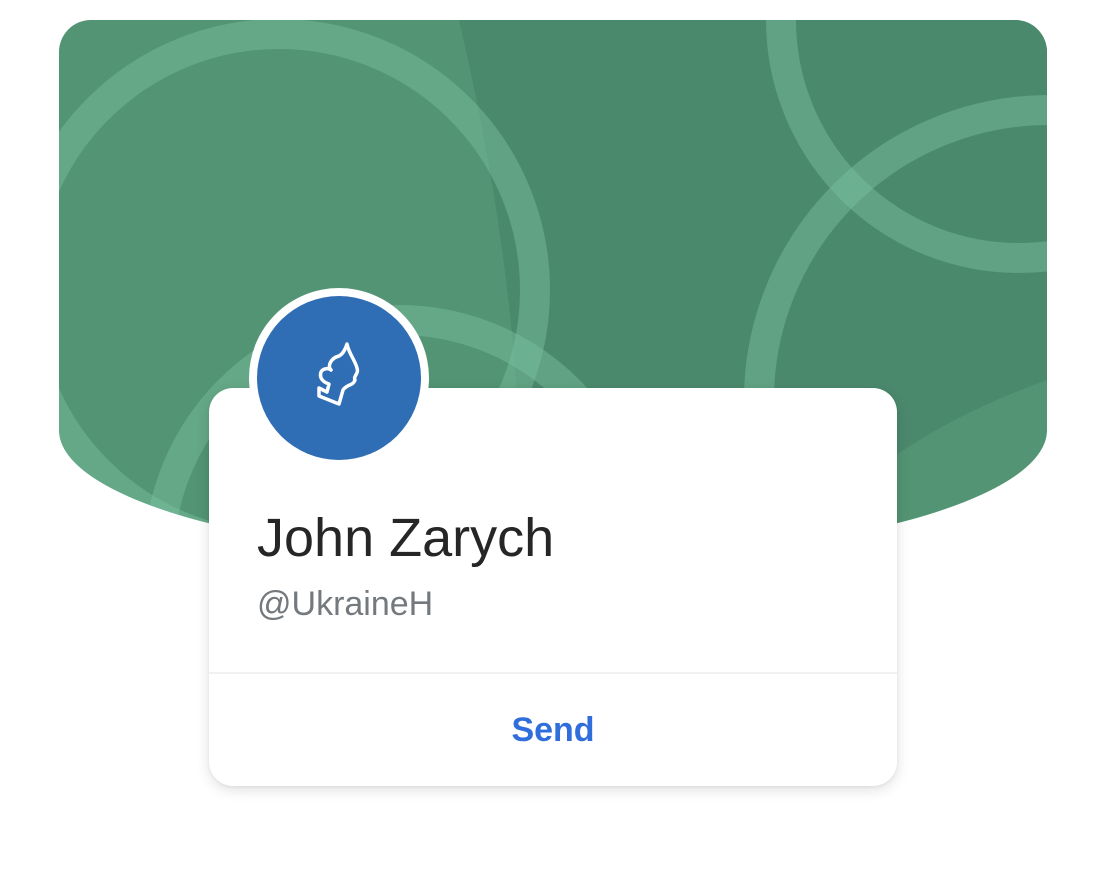 Image resolution: width=1116 pixels, height=870 pixels. I want to click on profile-name: John Zarych, so click(406, 538).